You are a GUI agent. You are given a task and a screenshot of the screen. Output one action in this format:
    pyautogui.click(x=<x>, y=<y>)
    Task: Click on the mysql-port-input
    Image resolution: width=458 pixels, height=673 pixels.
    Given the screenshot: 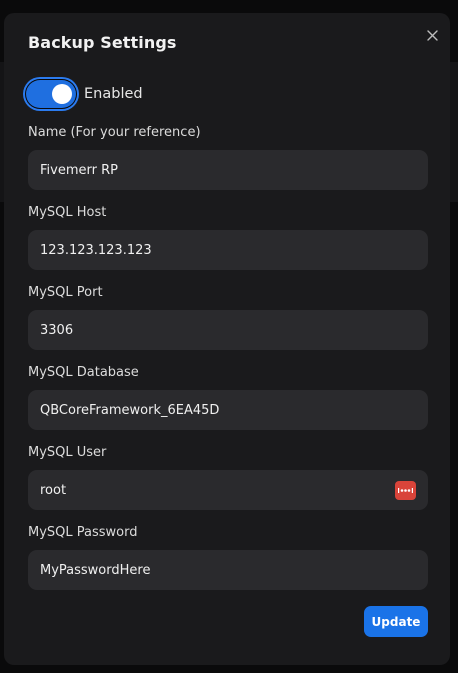 What is the action you would take?
    pyautogui.click(x=228, y=330)
    